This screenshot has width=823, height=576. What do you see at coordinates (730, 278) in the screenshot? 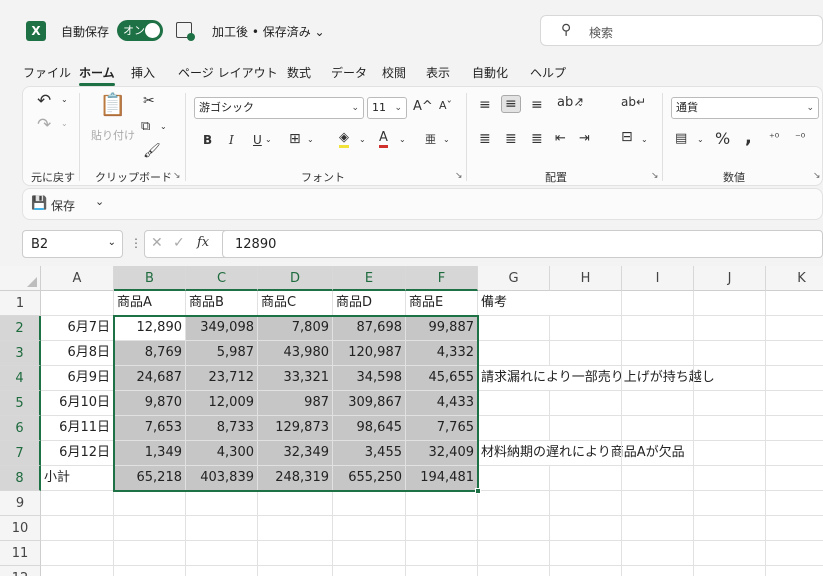
I see `column-header-j: J` at bounding box center [730, 278].